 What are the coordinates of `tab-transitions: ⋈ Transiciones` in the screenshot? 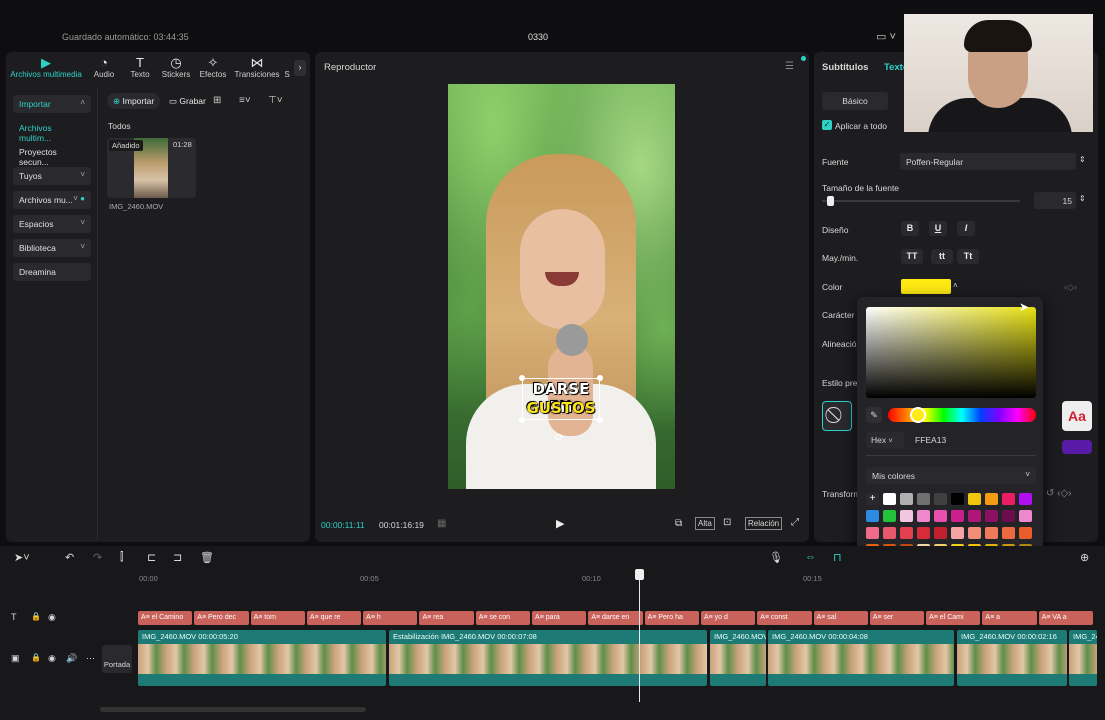 It's located at (257, 68).